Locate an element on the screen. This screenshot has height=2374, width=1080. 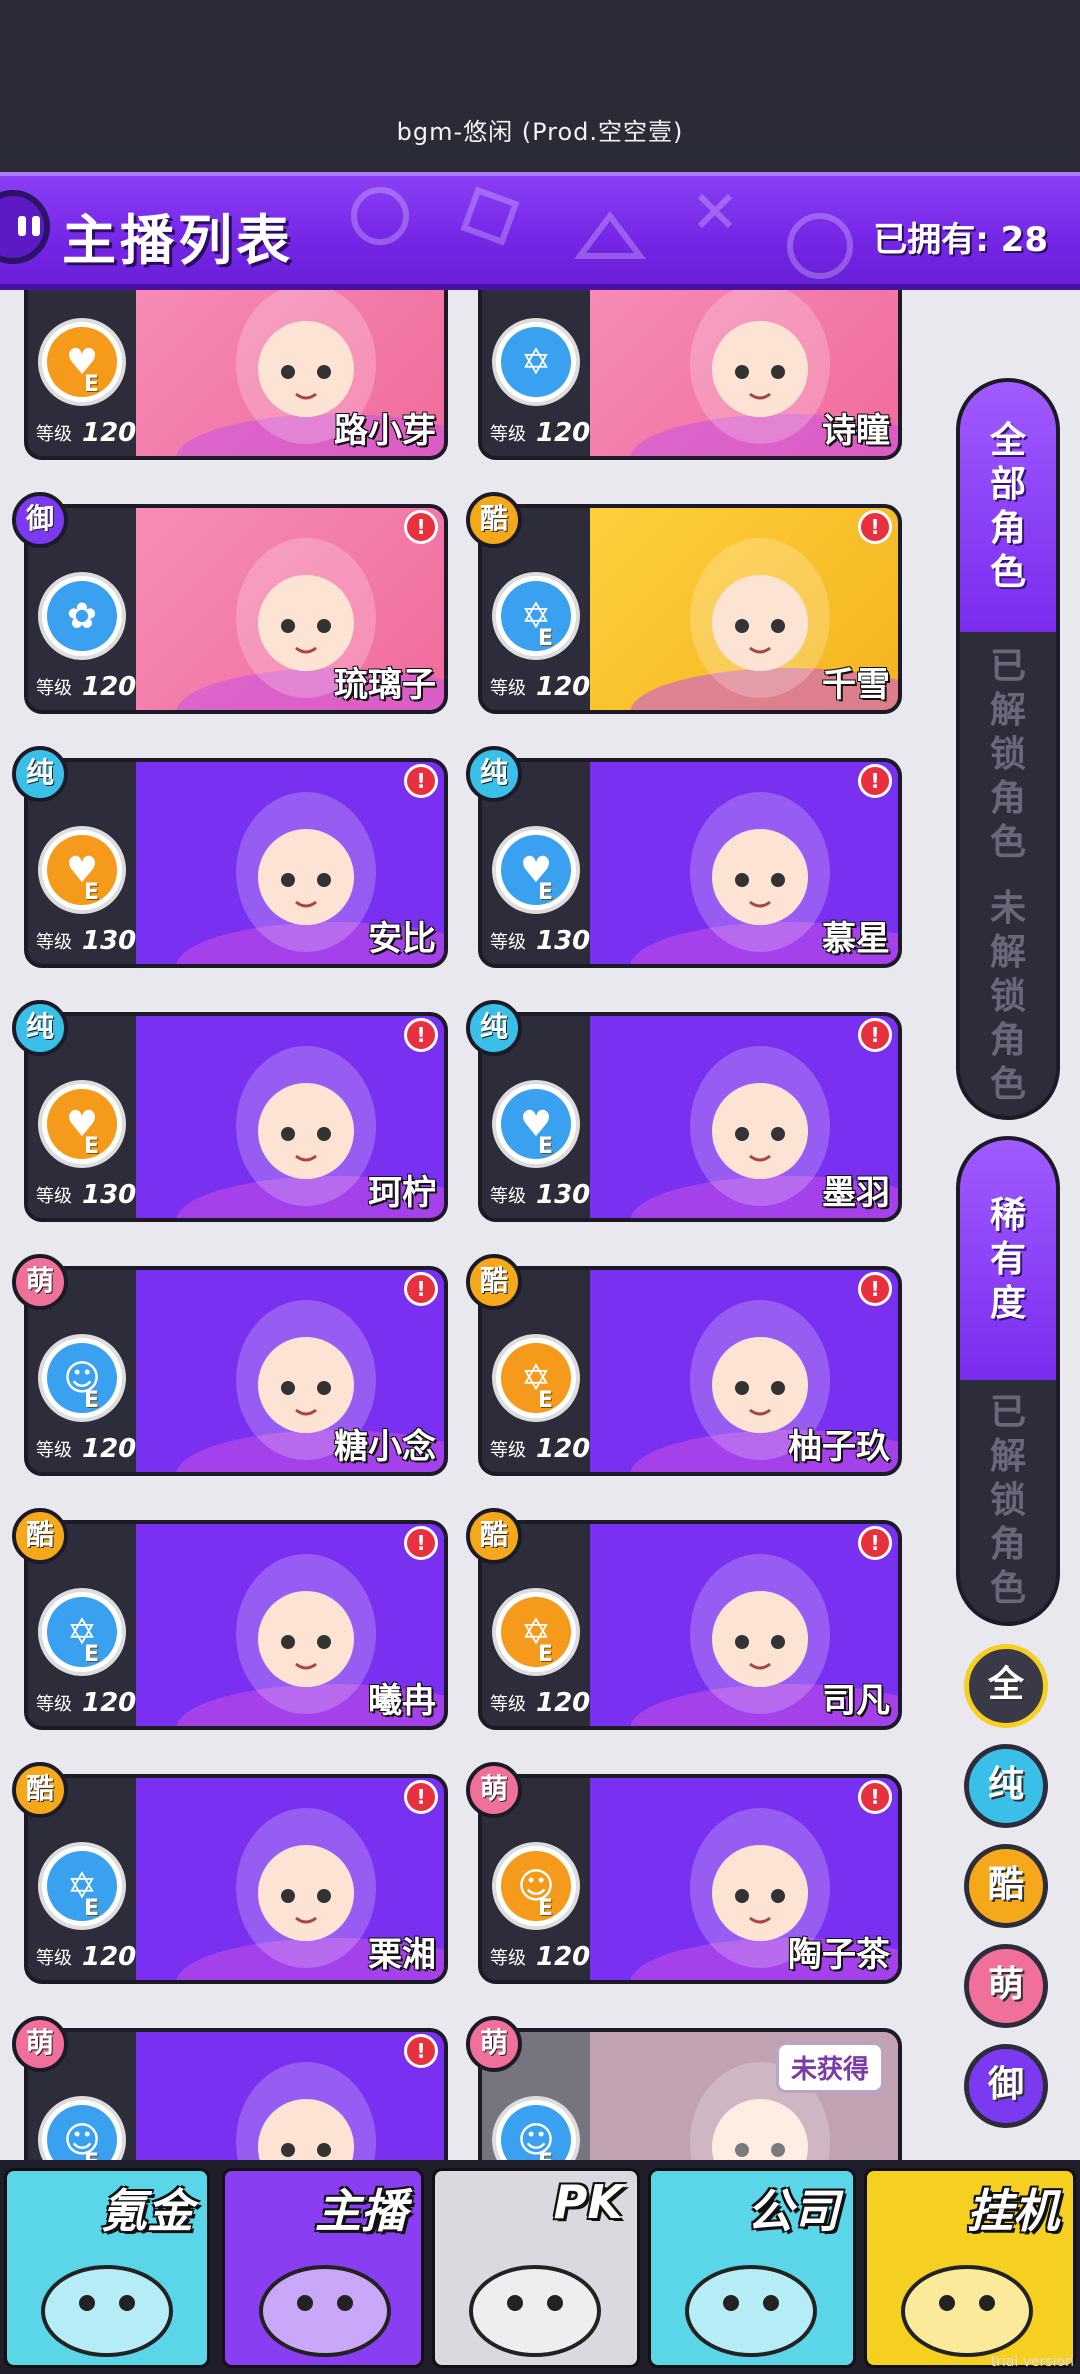
side-tab: 未解锁角色 is located at coordinates (1008, 997).